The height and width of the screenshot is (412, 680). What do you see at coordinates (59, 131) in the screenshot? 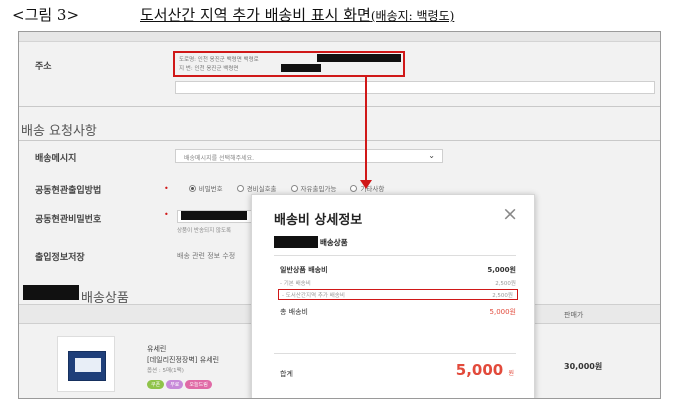
I see `section-title-delivery-request: 배송 요청사항` at bounding box center [59, 131].